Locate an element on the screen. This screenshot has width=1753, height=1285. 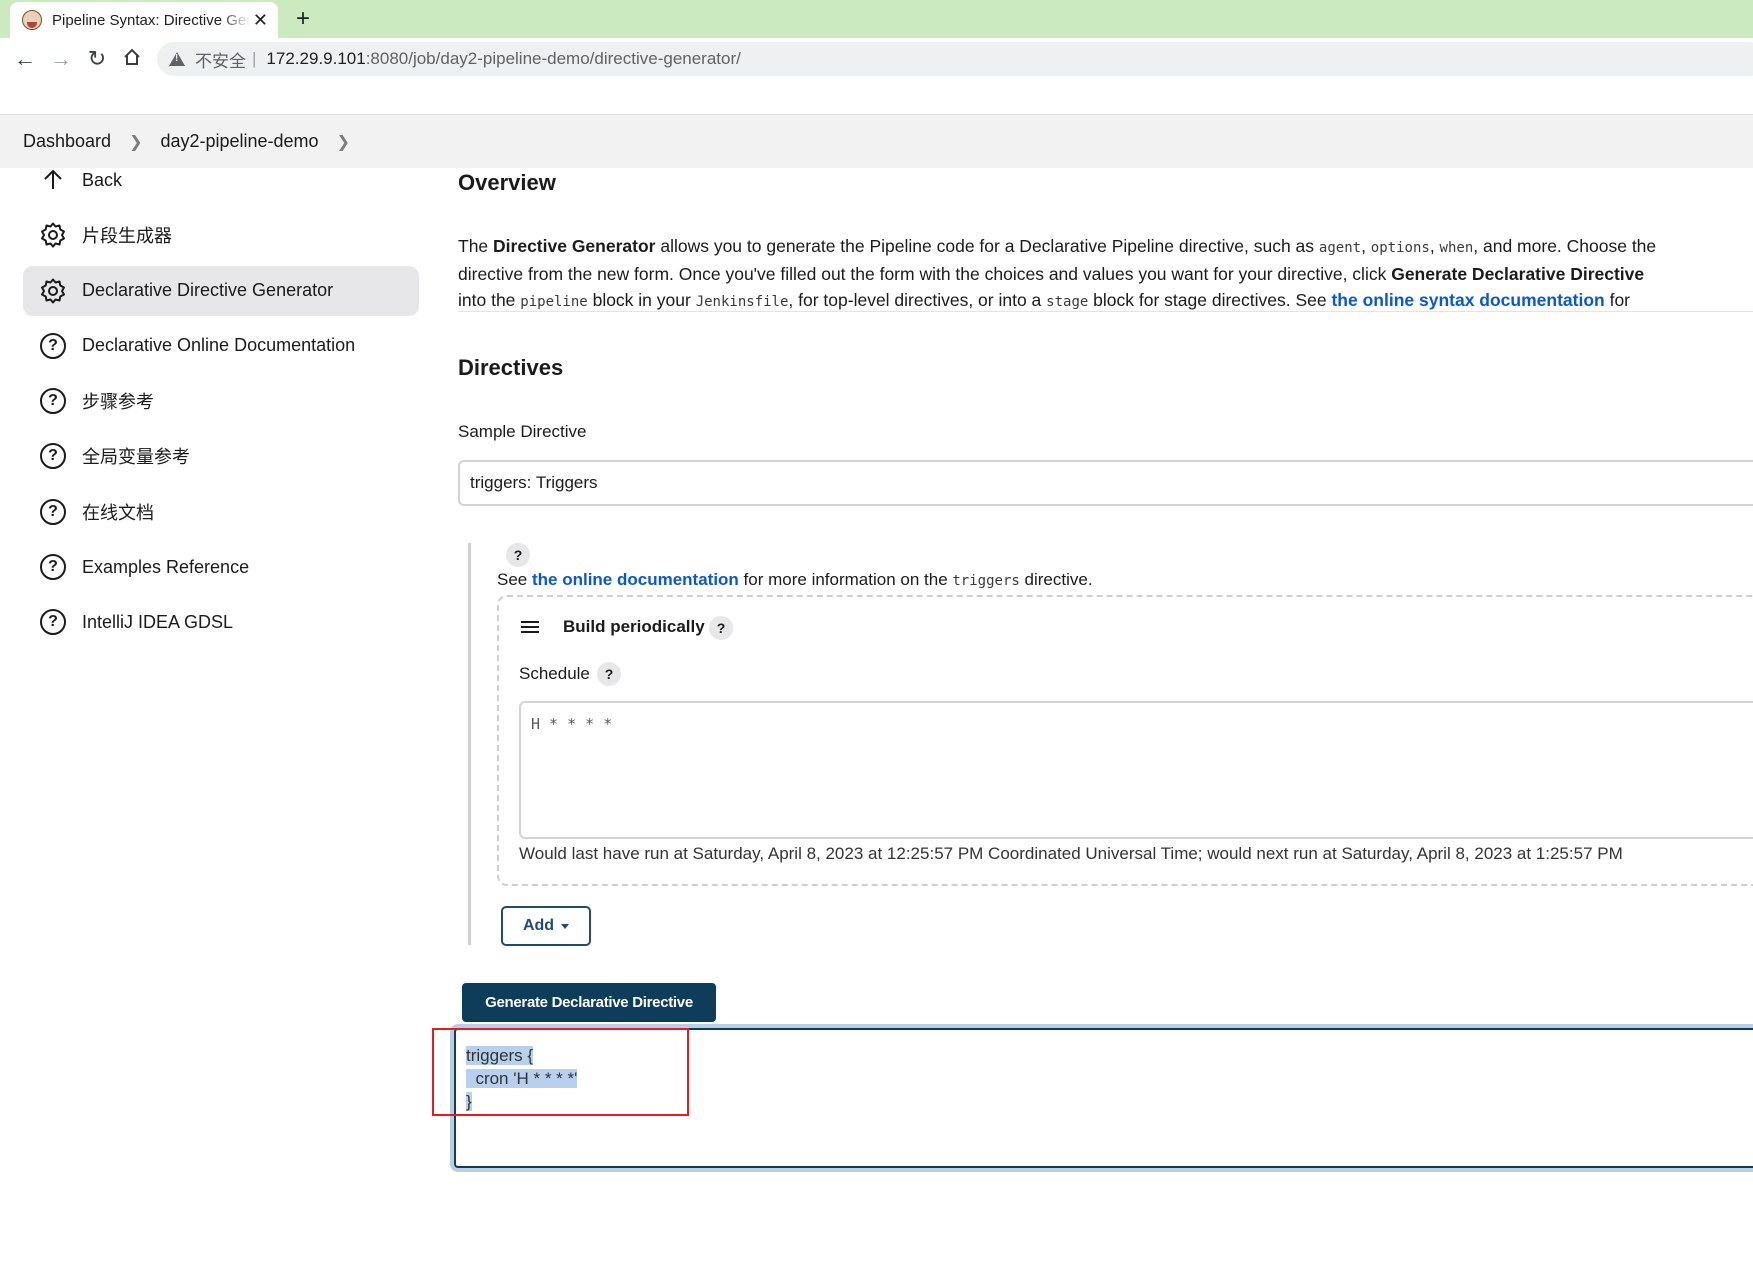
sidebar-item-steps-reference: ? 步骤参考 is located at coordinates (221, 401).